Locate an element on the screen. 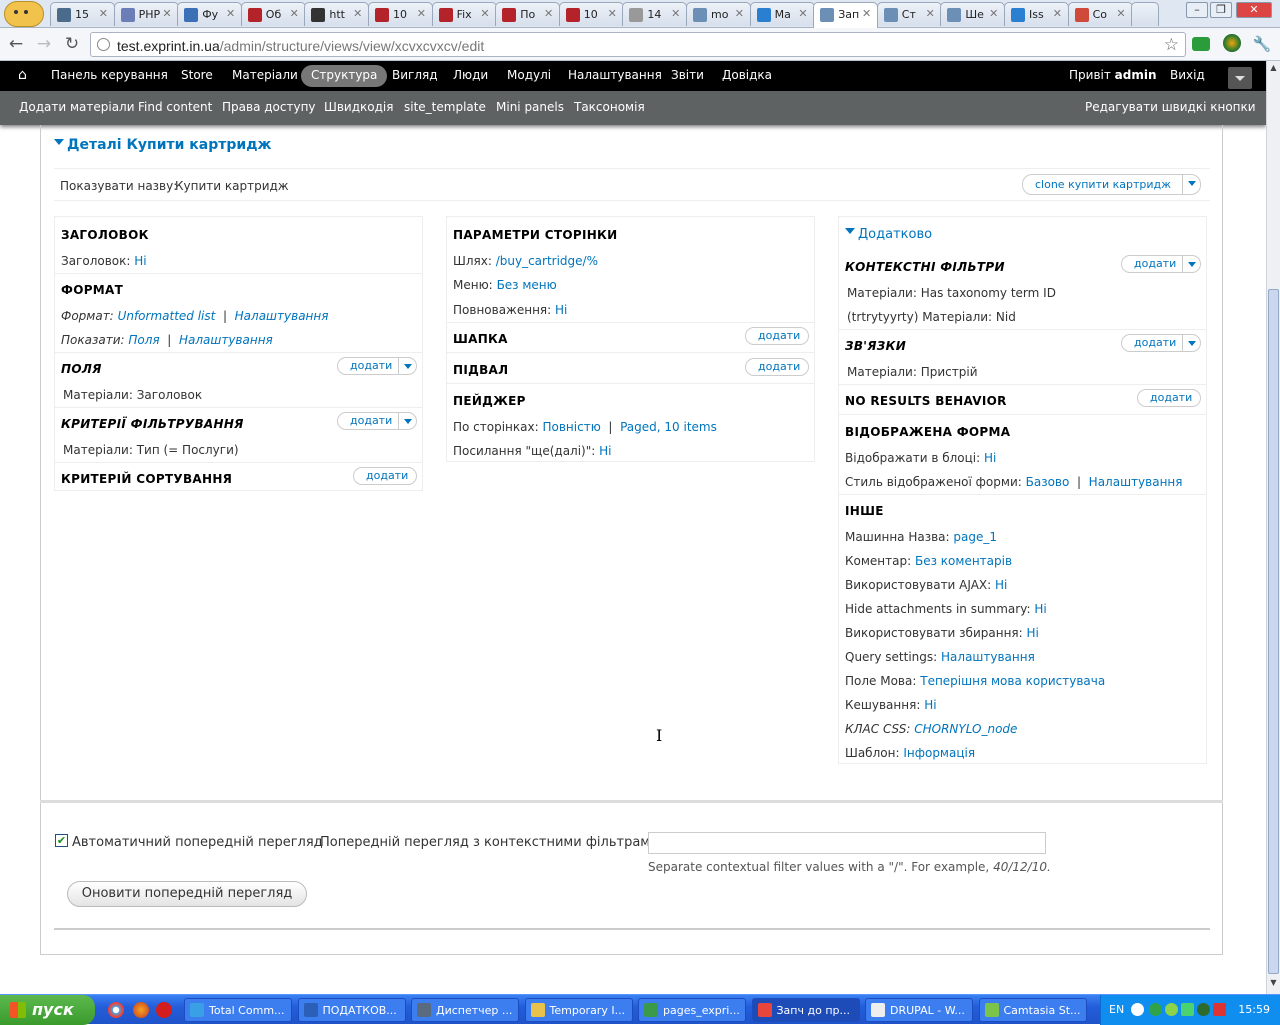  tray-arrow-icon is located at coordinates (1137, 1009).